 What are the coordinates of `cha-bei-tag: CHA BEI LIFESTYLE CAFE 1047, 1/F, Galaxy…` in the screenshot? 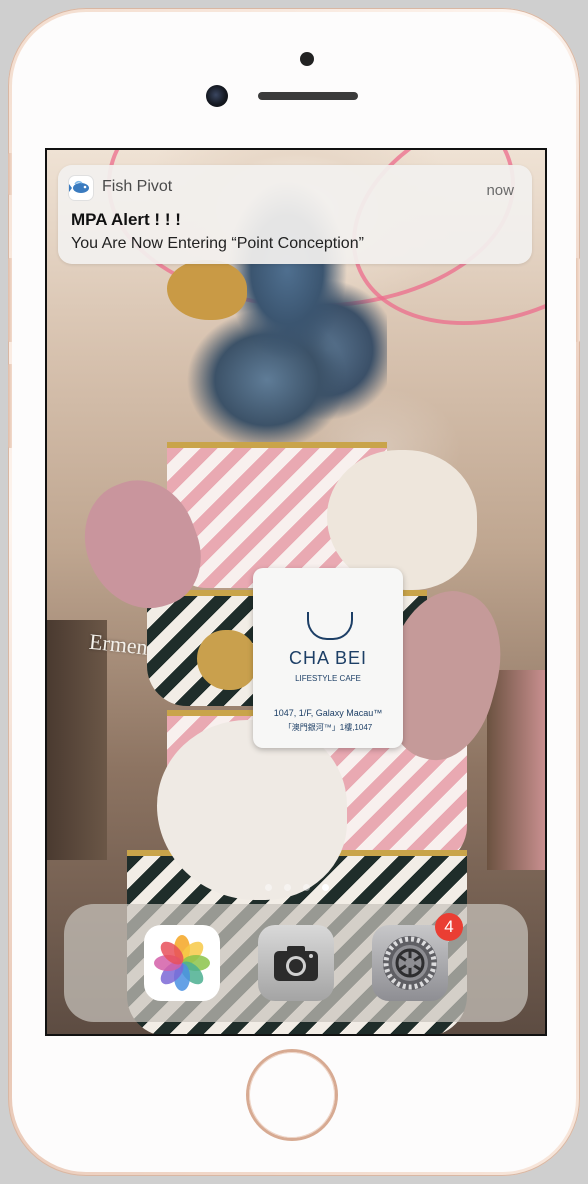 It's located at (328, 658).